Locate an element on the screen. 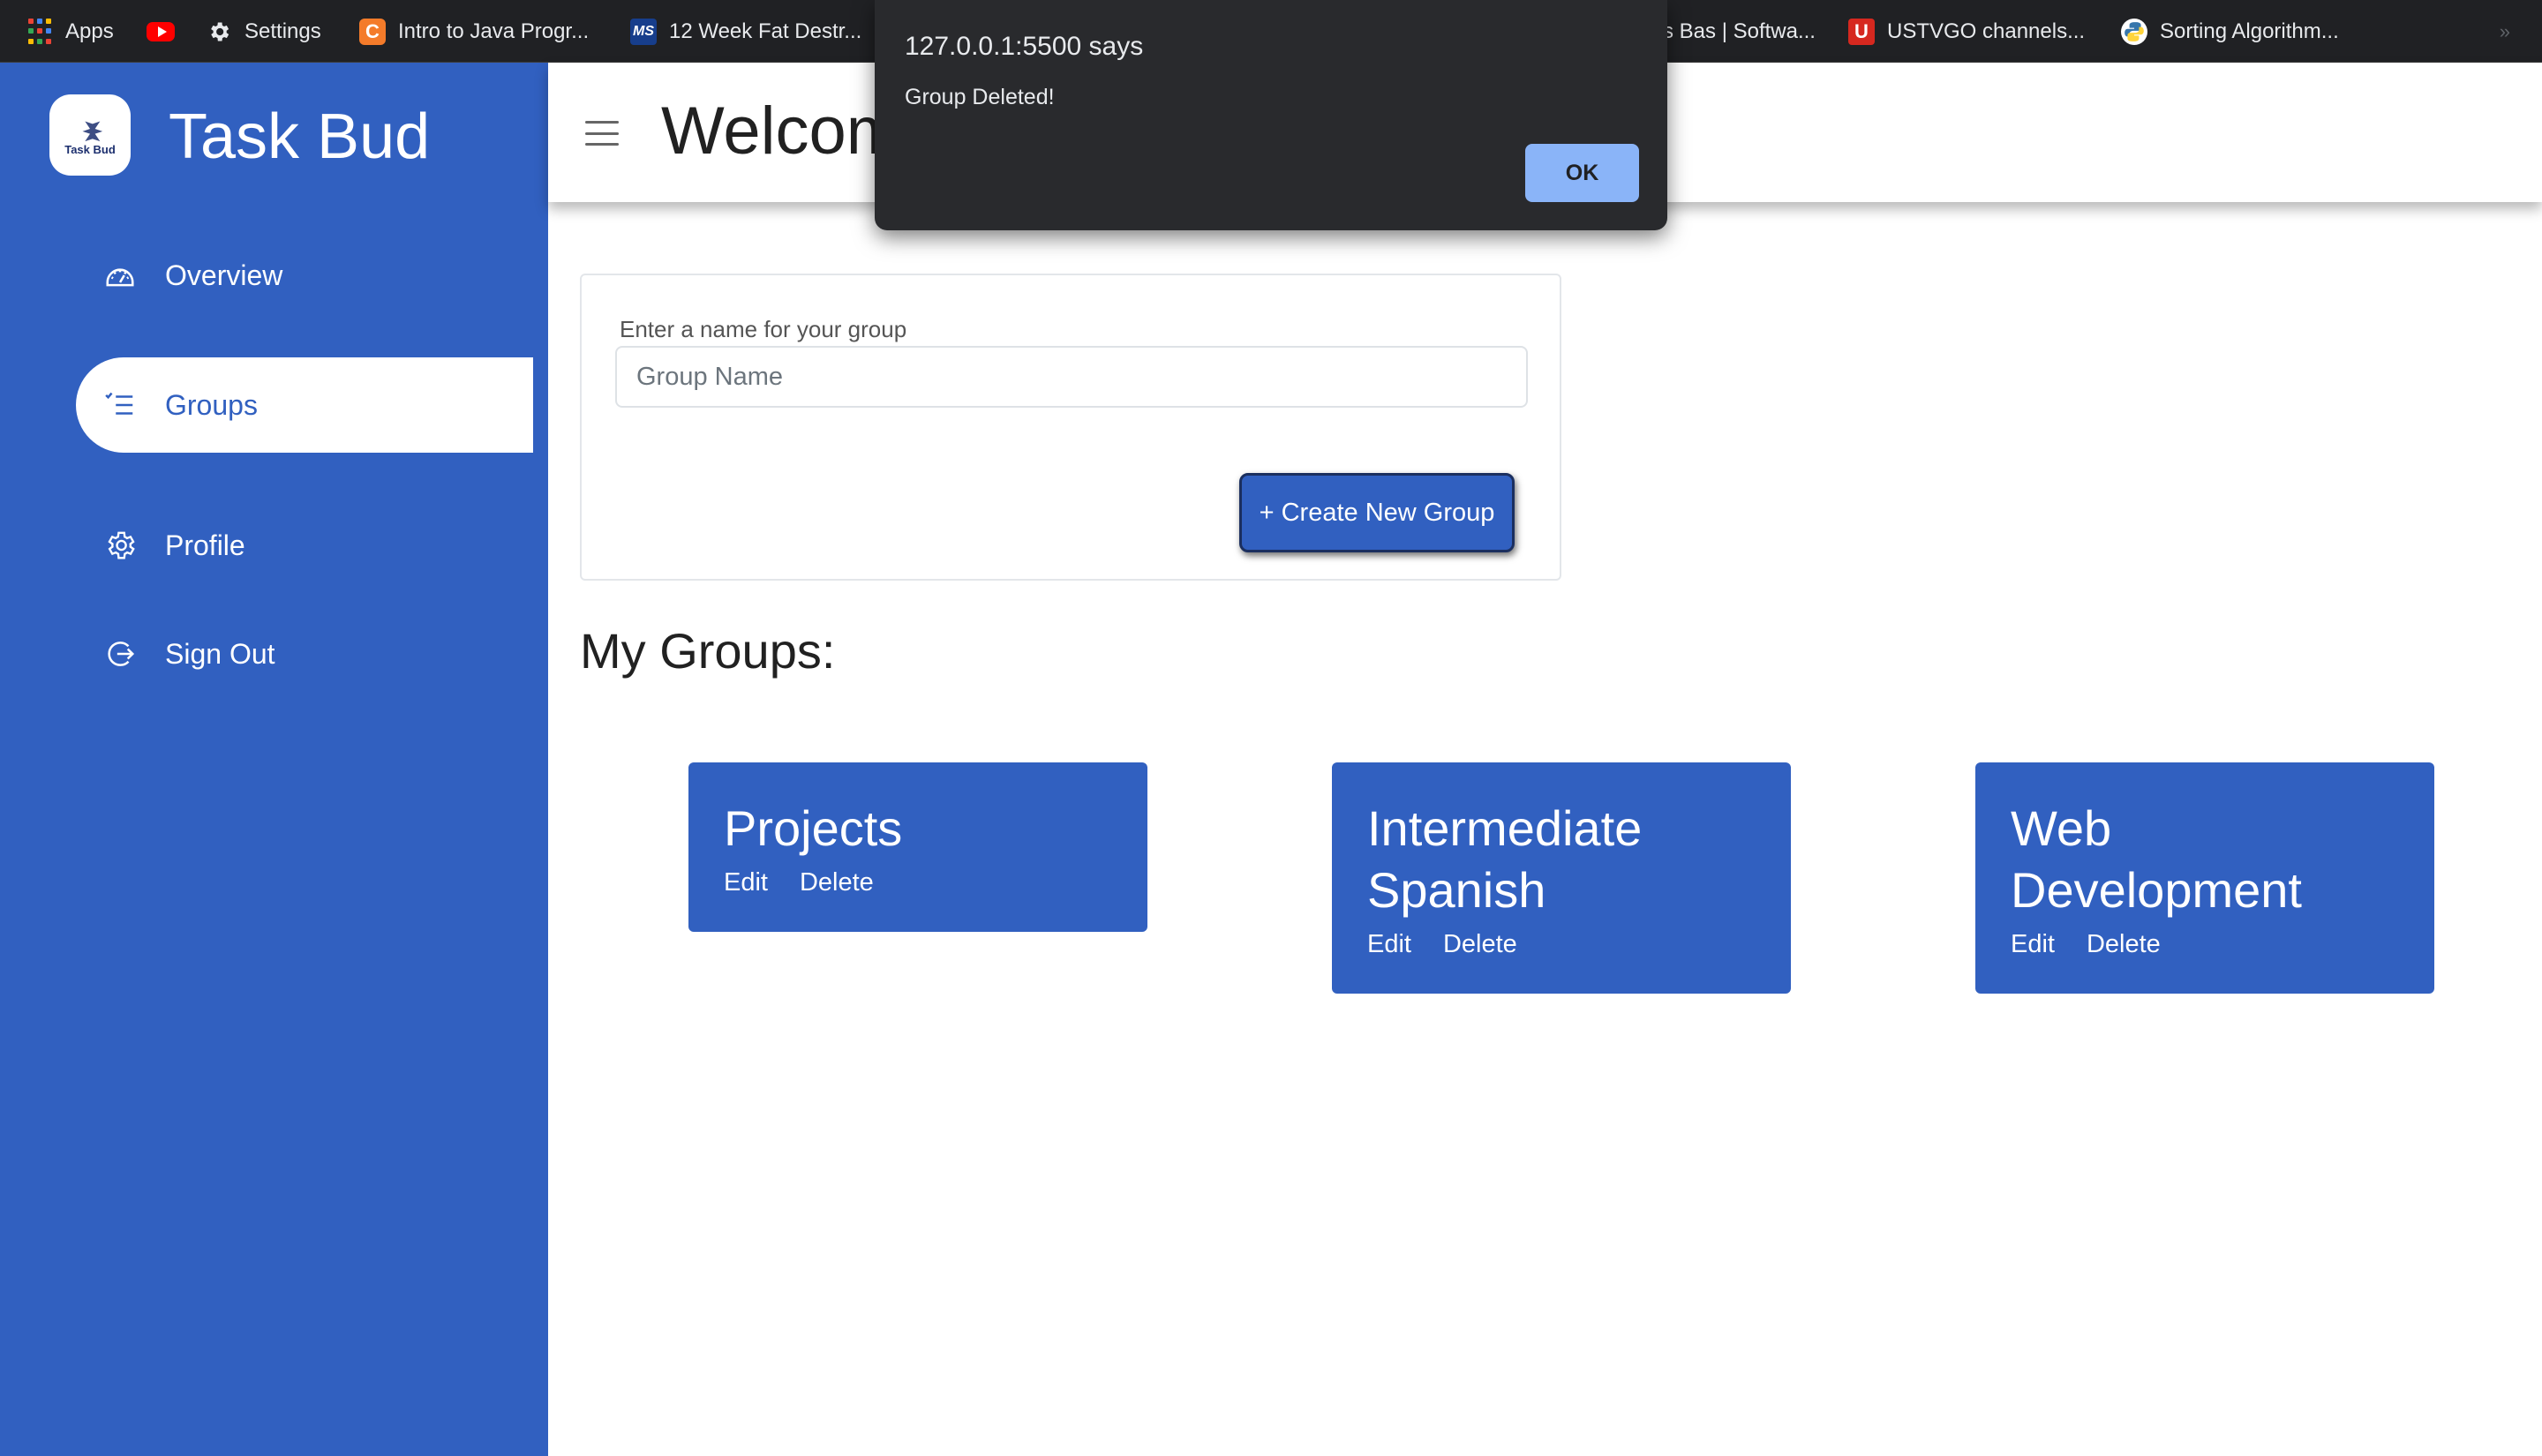 The width and height of the screenshot is (2542, 1456). apps-grid-icon is located at coordinates (39, 32).